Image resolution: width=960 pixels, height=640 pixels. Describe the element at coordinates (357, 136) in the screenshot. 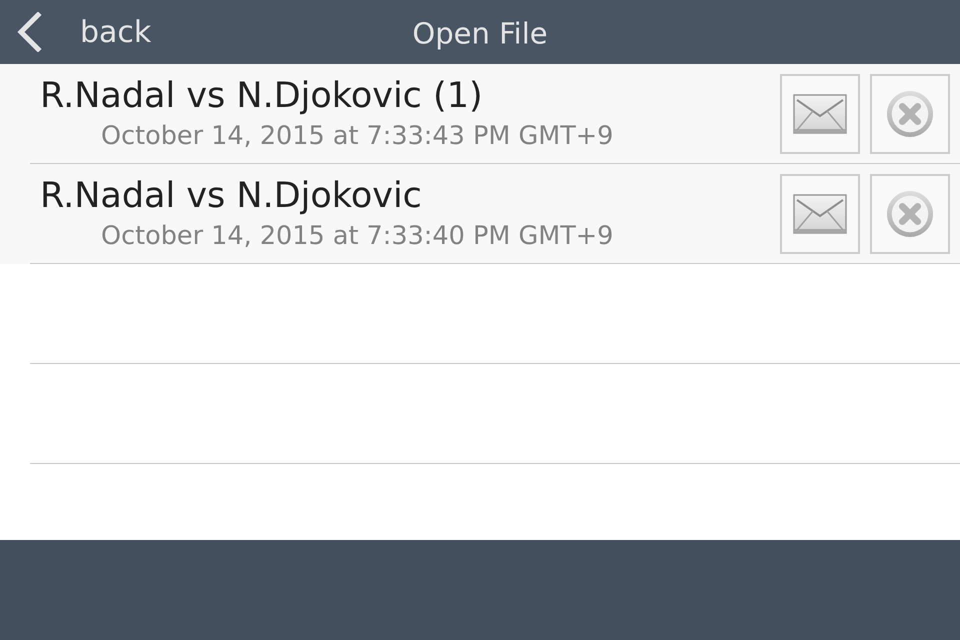

I see `file-date: October 14, 2015 at 7:33:43 PM GMT+9` at that location.